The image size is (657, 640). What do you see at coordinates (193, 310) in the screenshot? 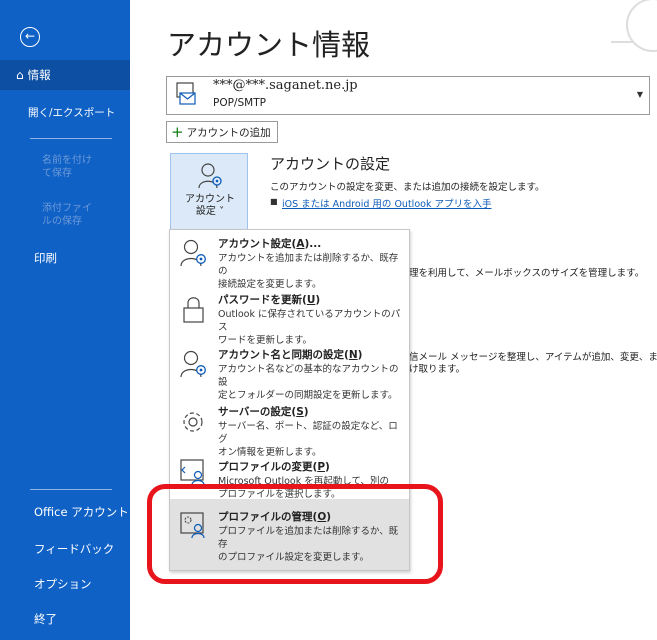
I see `lock-icon` at bounding box center [193, 310].